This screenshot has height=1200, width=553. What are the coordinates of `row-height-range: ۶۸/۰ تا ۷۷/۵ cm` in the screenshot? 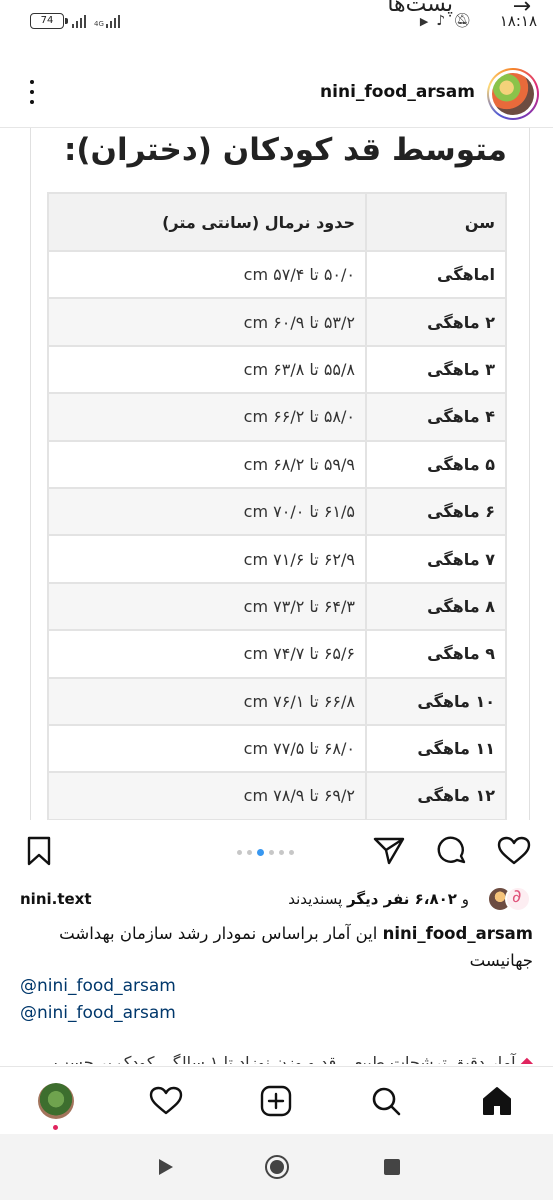 It's located at (207, 748).